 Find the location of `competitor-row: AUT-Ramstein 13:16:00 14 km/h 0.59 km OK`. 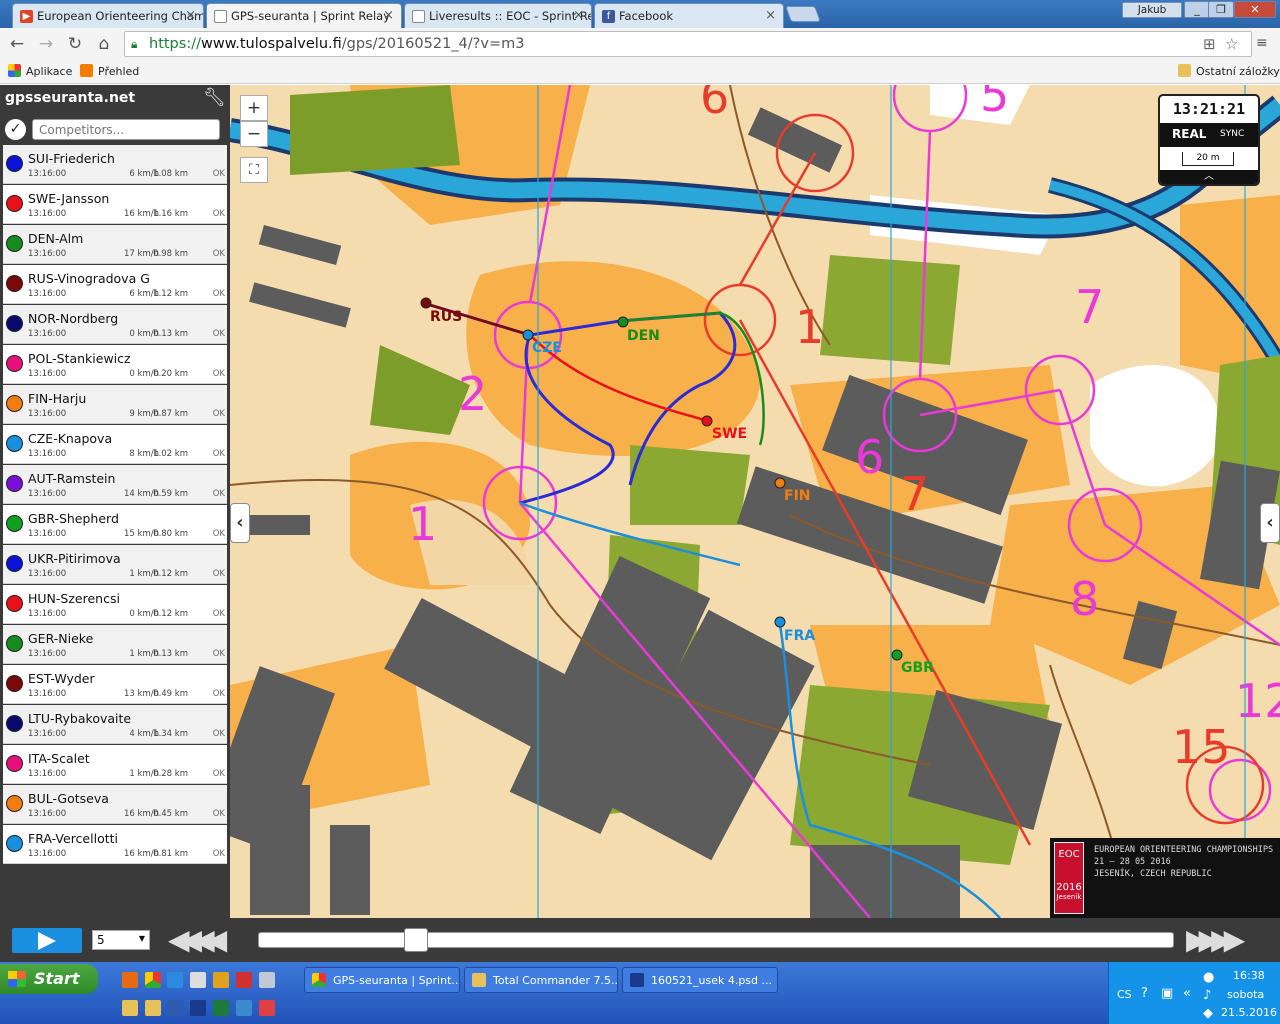

competitor-row: AUT-Ramstein 13:16:00 14 km/h 0.59 km OK is located at coordinates (115, 484).